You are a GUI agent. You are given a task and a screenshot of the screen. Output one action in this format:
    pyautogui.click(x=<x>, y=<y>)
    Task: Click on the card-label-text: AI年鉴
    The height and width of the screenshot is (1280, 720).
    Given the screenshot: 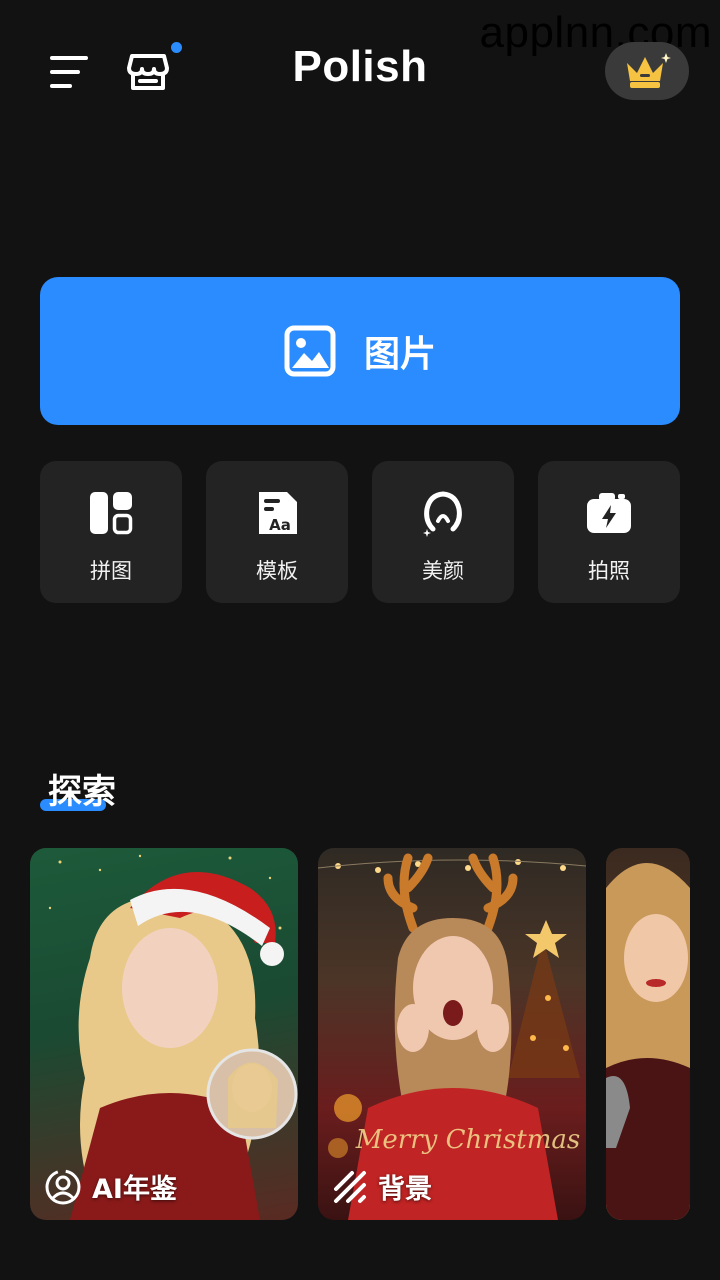 What is the action you would take?
    pyautogui.click(x=134, y=1189)
    